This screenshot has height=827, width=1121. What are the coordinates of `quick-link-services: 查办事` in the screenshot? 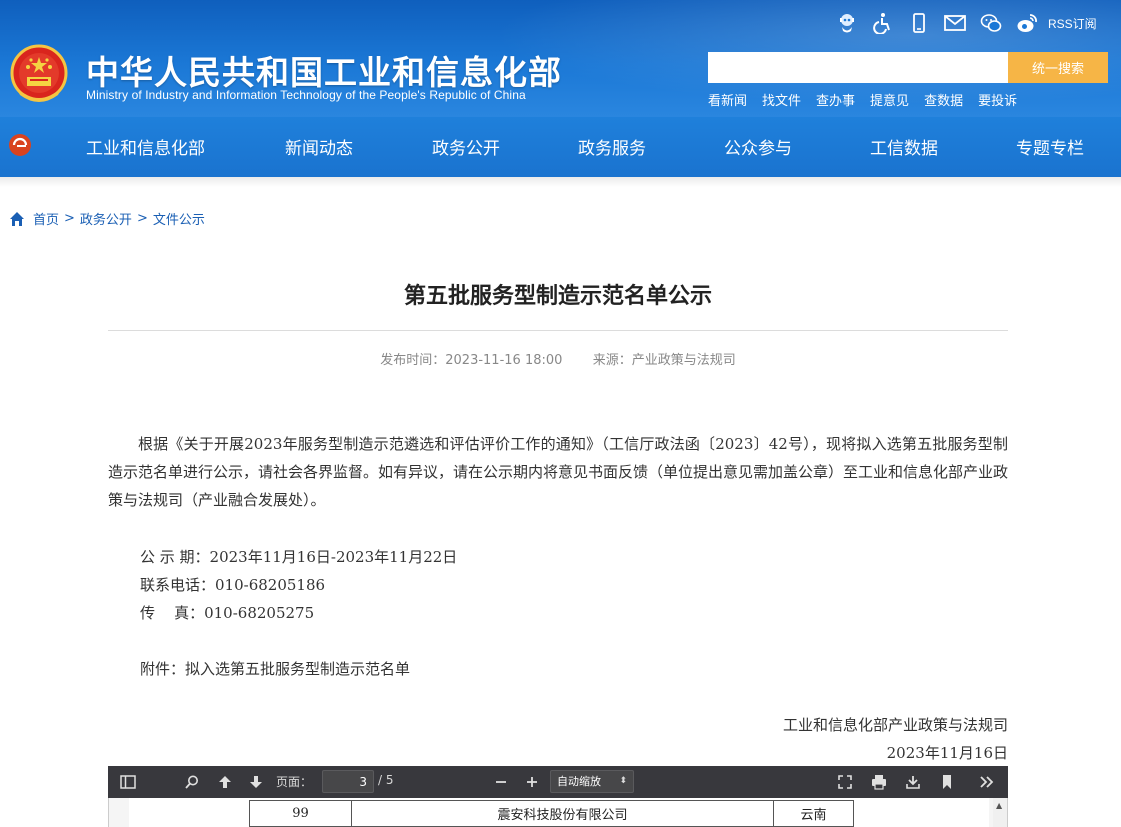 It's located at (835, 99).